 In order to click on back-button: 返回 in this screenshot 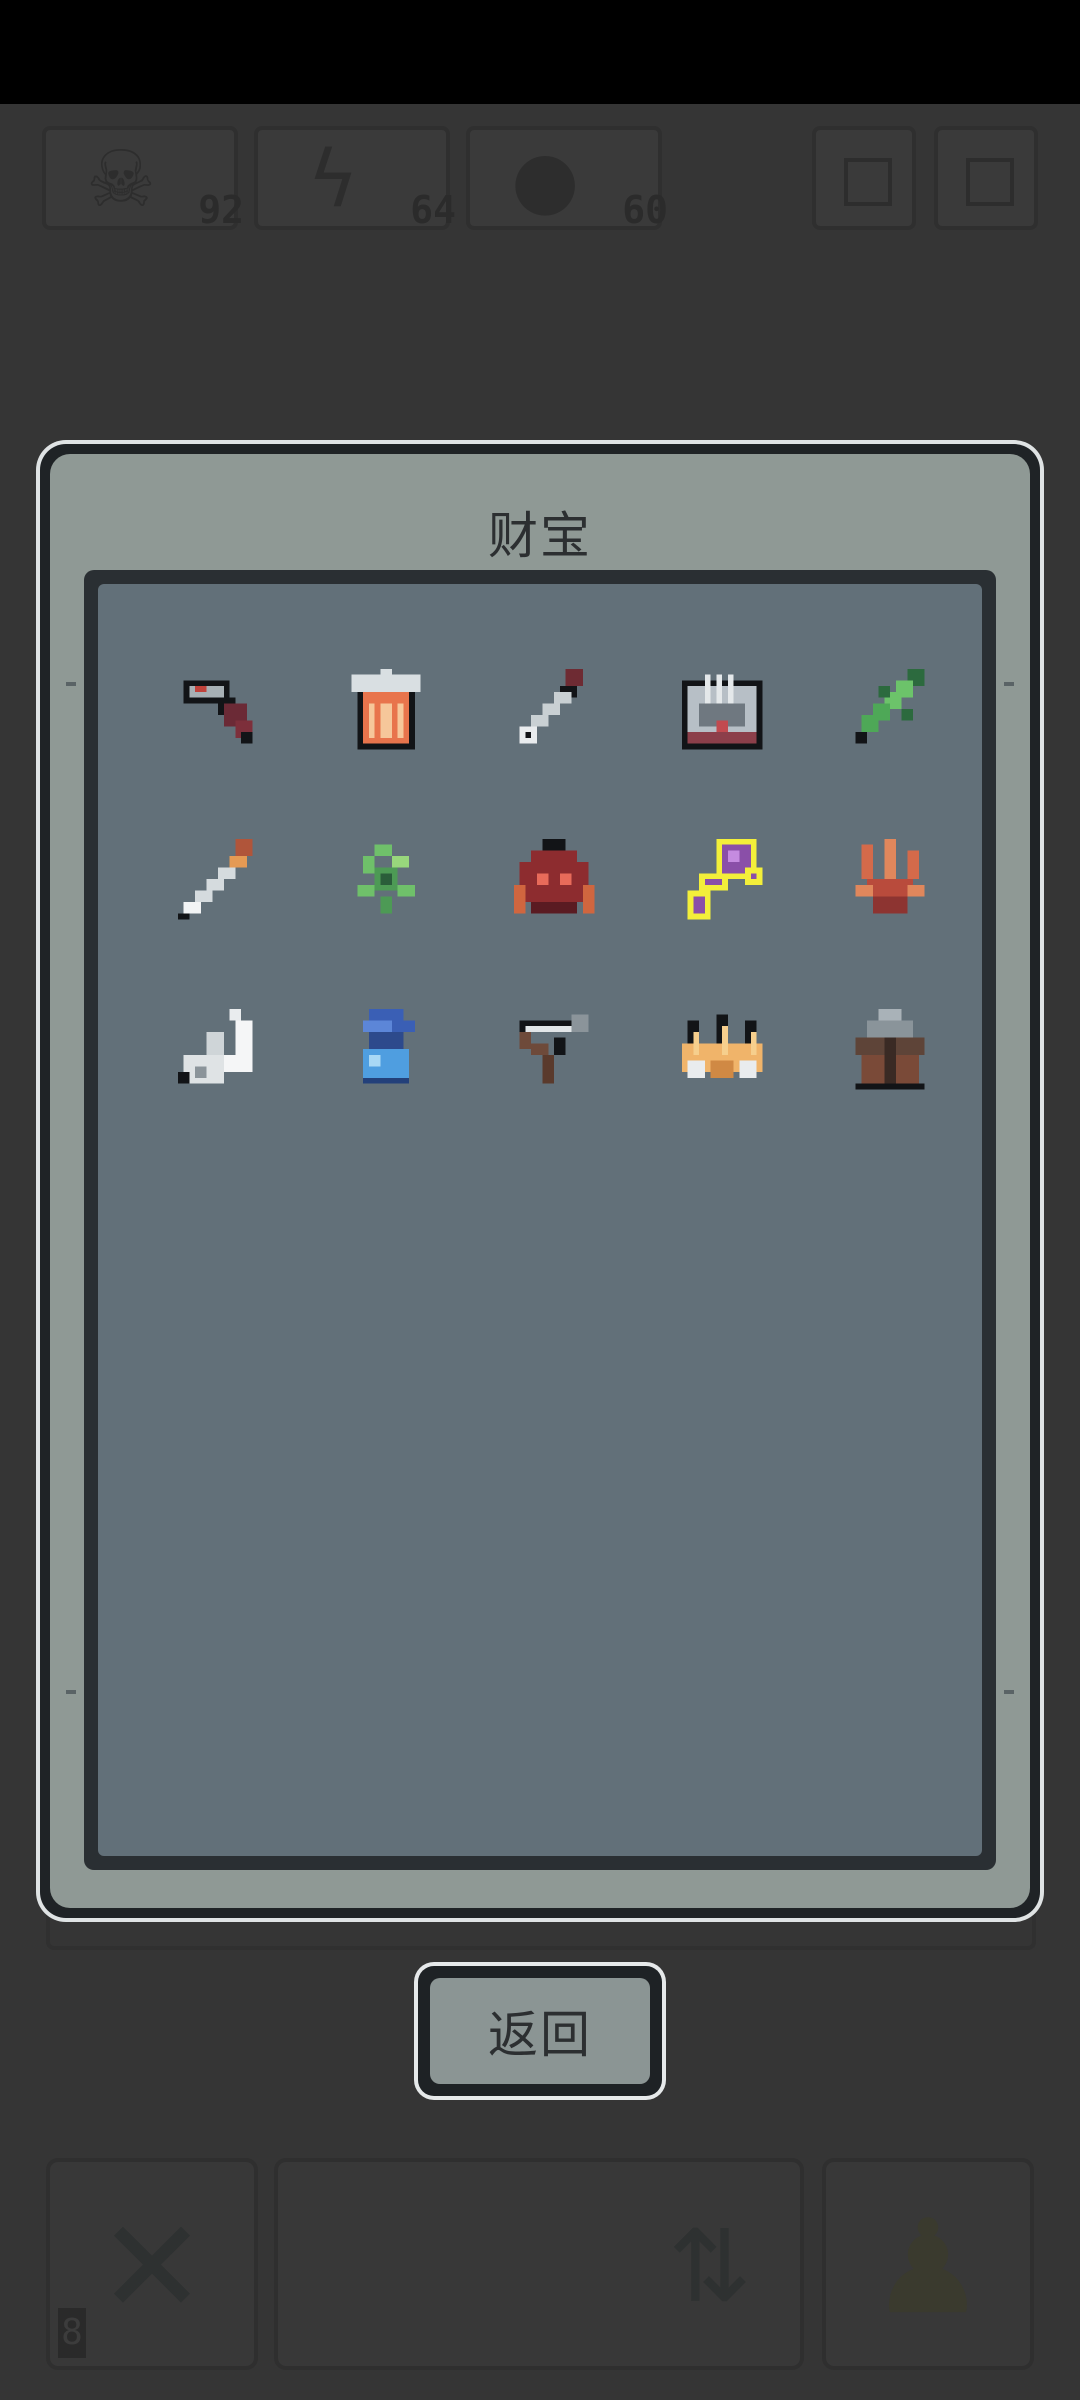, I will do `click(540, 2031)`.